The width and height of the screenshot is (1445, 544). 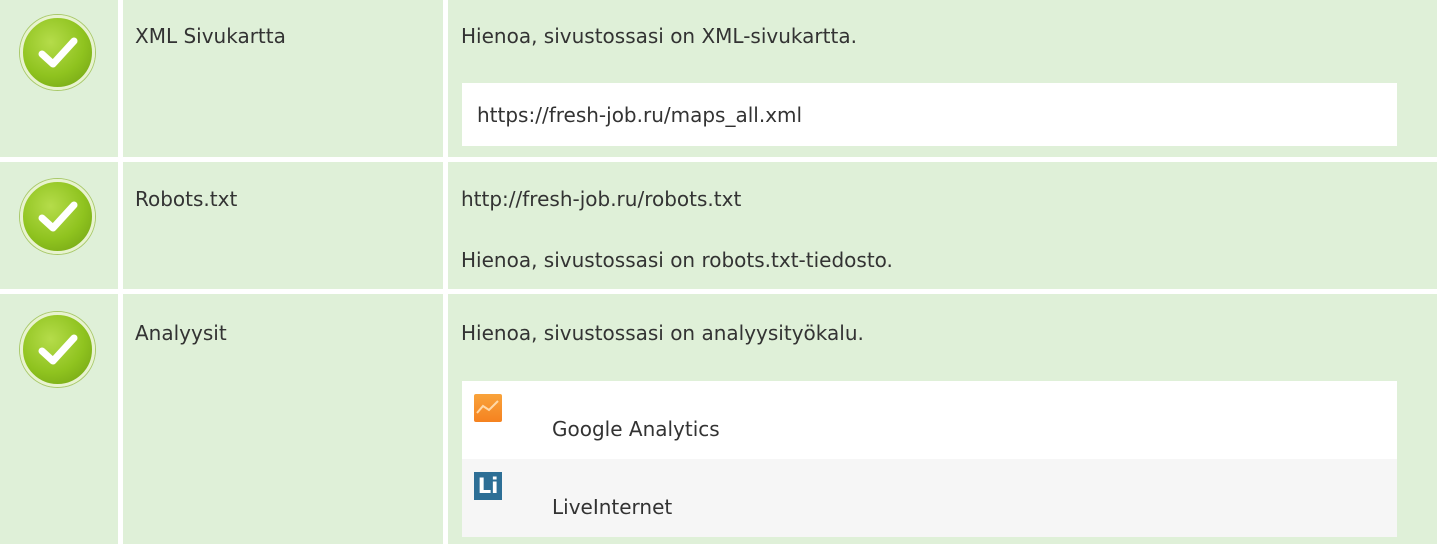 What do you see at coordinates (636, 429) in the screenshot?
I see `tool-label: Google Analytics` at bounding box center [636, 429].